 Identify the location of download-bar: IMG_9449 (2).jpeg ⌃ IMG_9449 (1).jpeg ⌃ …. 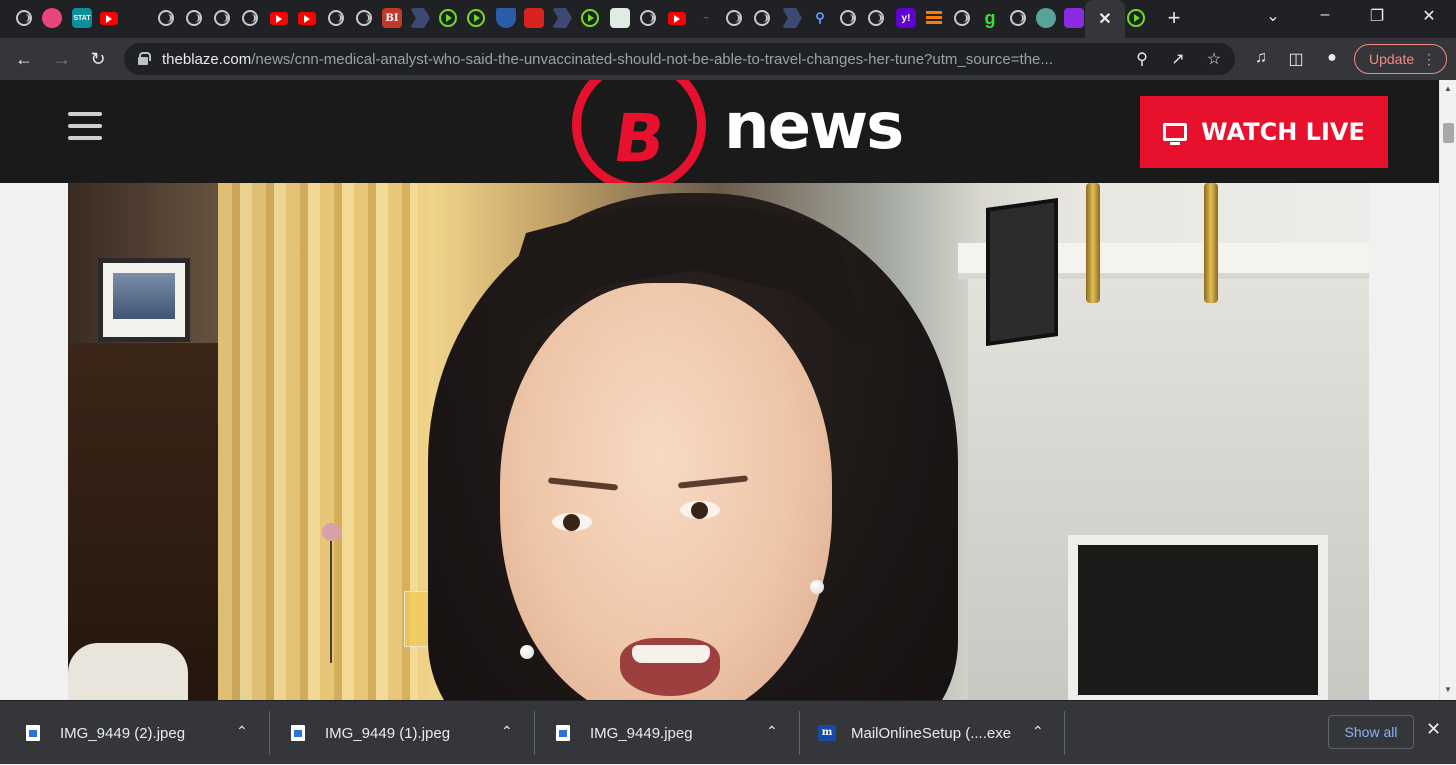
(728, 732).